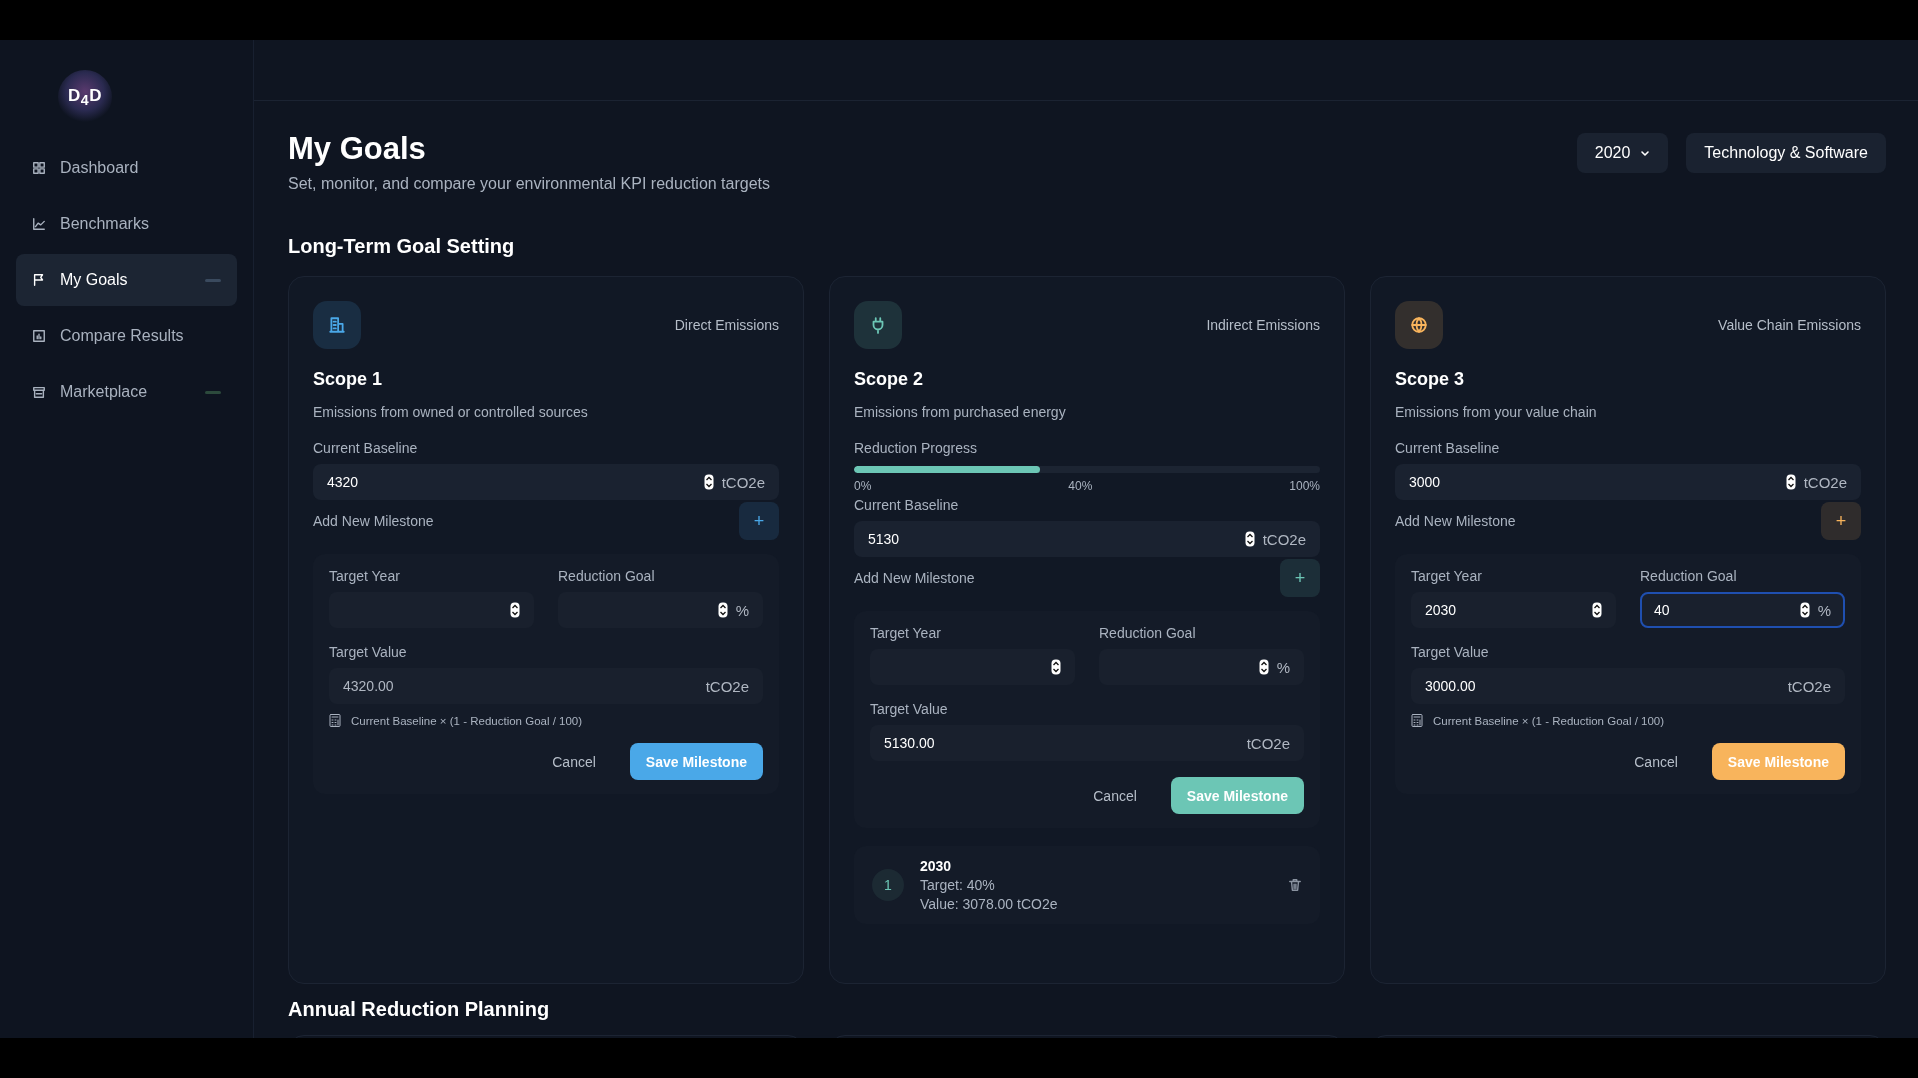  What do you see at coordinates (451, 412) in the screenshot?
I see `scope-description: Emissions from owned or controlled sources` at bounding box center [451, 412].